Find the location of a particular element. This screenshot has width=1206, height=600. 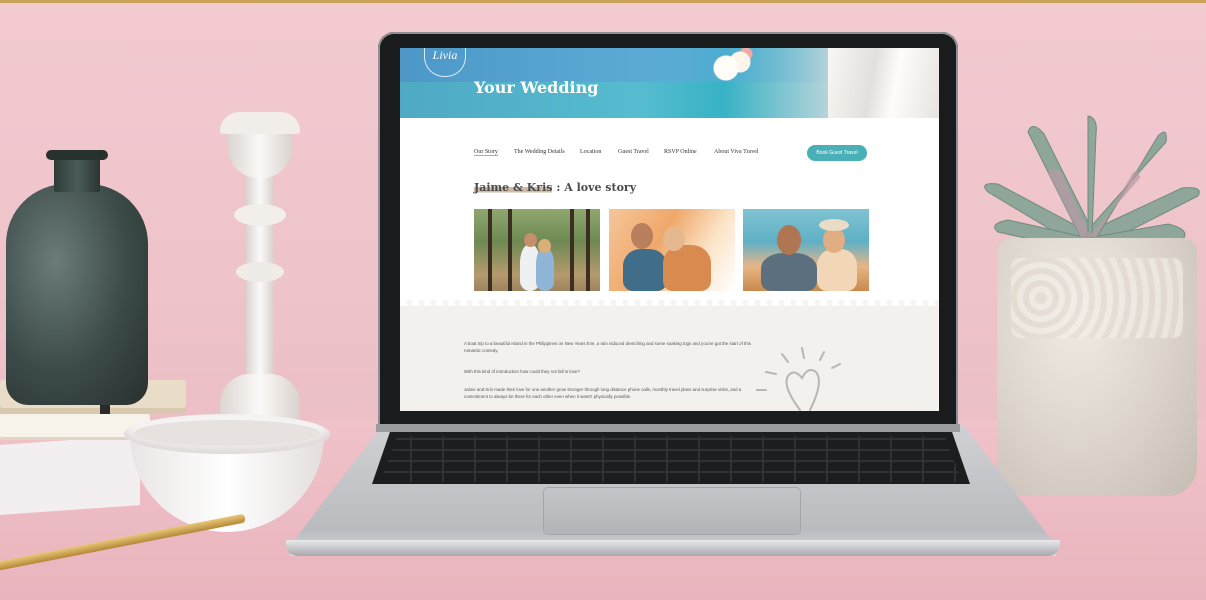

white-candlestick is located at coordinates (260, 267).